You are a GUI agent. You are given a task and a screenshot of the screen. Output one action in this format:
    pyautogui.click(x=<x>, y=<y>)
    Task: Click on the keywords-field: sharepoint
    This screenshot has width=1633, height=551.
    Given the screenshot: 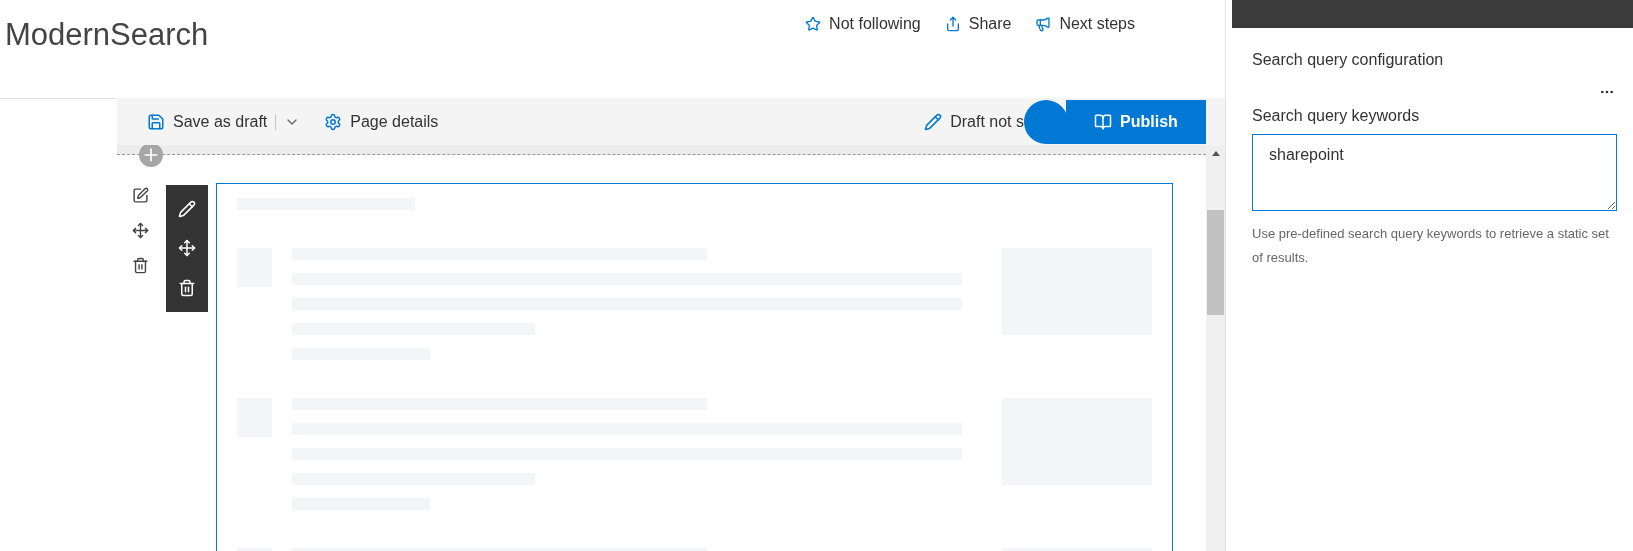 What is the action you would take?
    pyautogui.click(x=1434, y=172)
    